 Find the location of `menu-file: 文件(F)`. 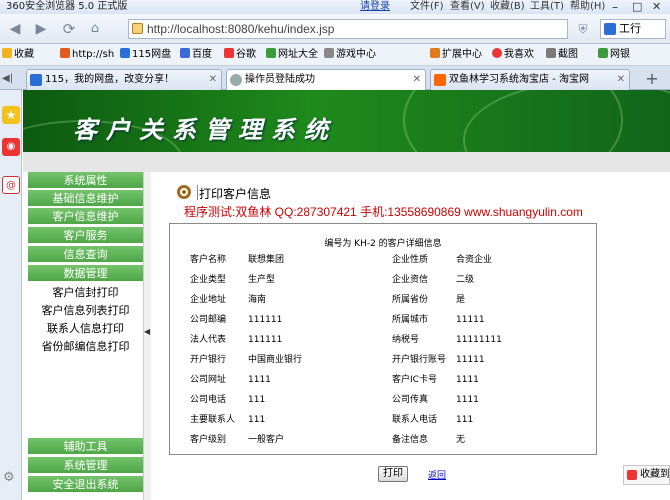

menu-file: 文件(F) is located at coordinates (427, 7).